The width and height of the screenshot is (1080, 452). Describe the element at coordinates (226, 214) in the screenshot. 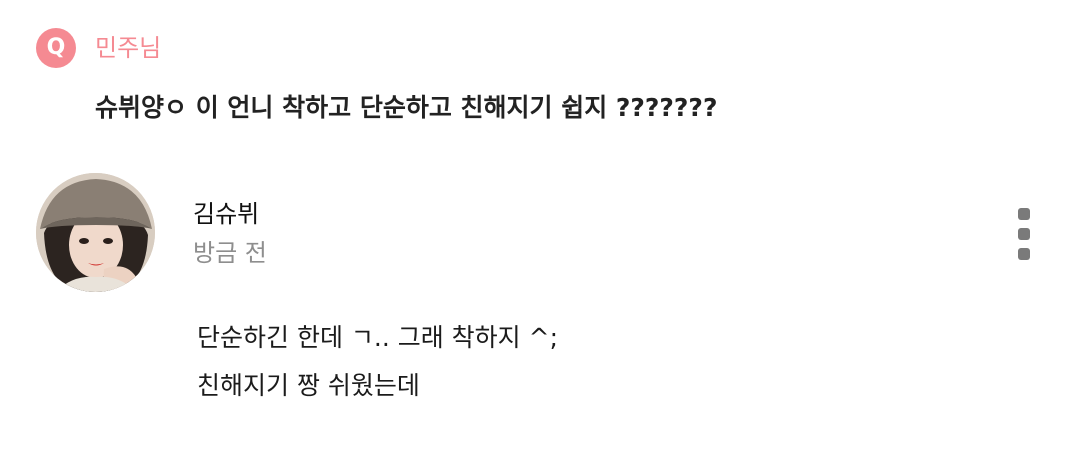

I see `author-name: 김슈뷔` at that location.